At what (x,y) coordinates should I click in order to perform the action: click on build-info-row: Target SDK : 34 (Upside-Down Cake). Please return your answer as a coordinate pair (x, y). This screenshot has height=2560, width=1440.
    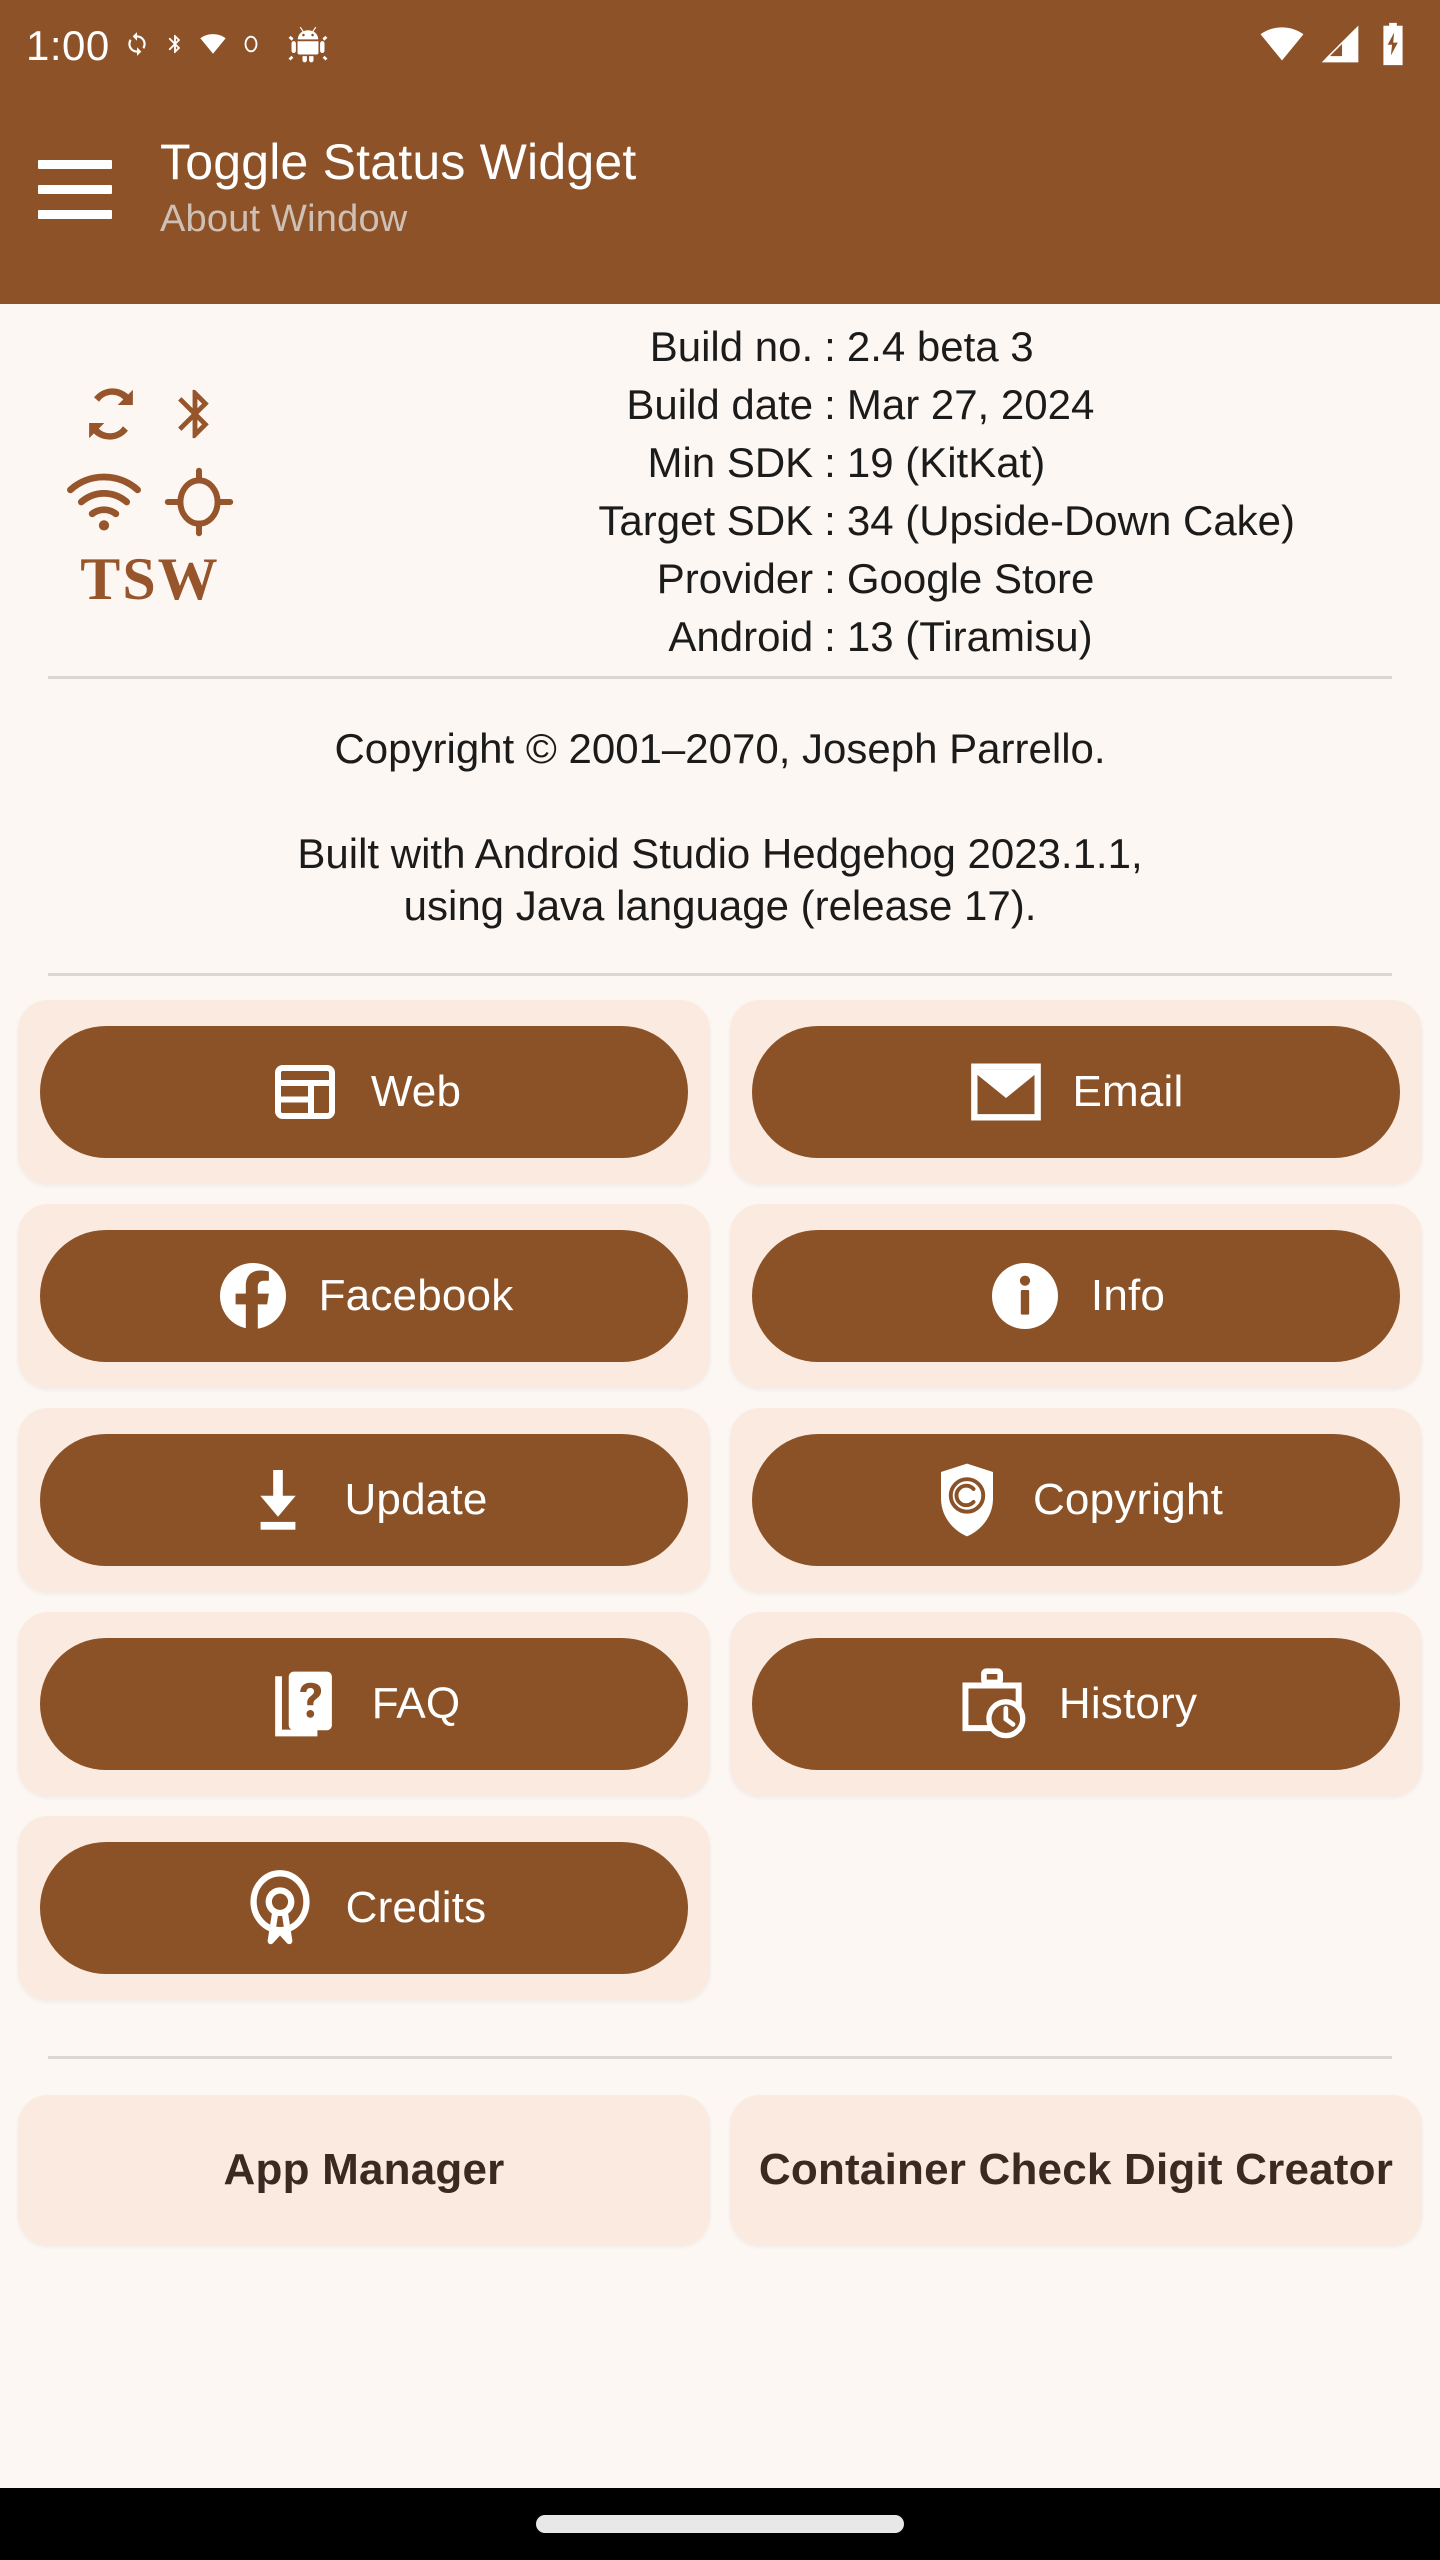
    Looking at the image, I should click on (830, 521).